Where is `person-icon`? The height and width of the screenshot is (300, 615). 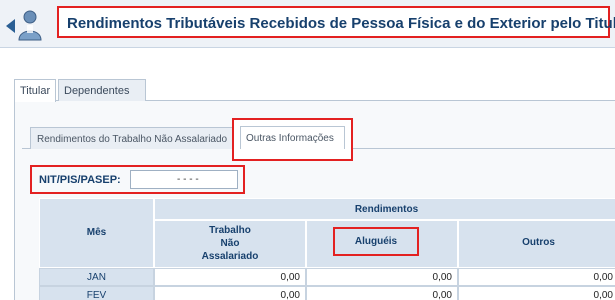 person-icon is located at coordinates (30, 25).